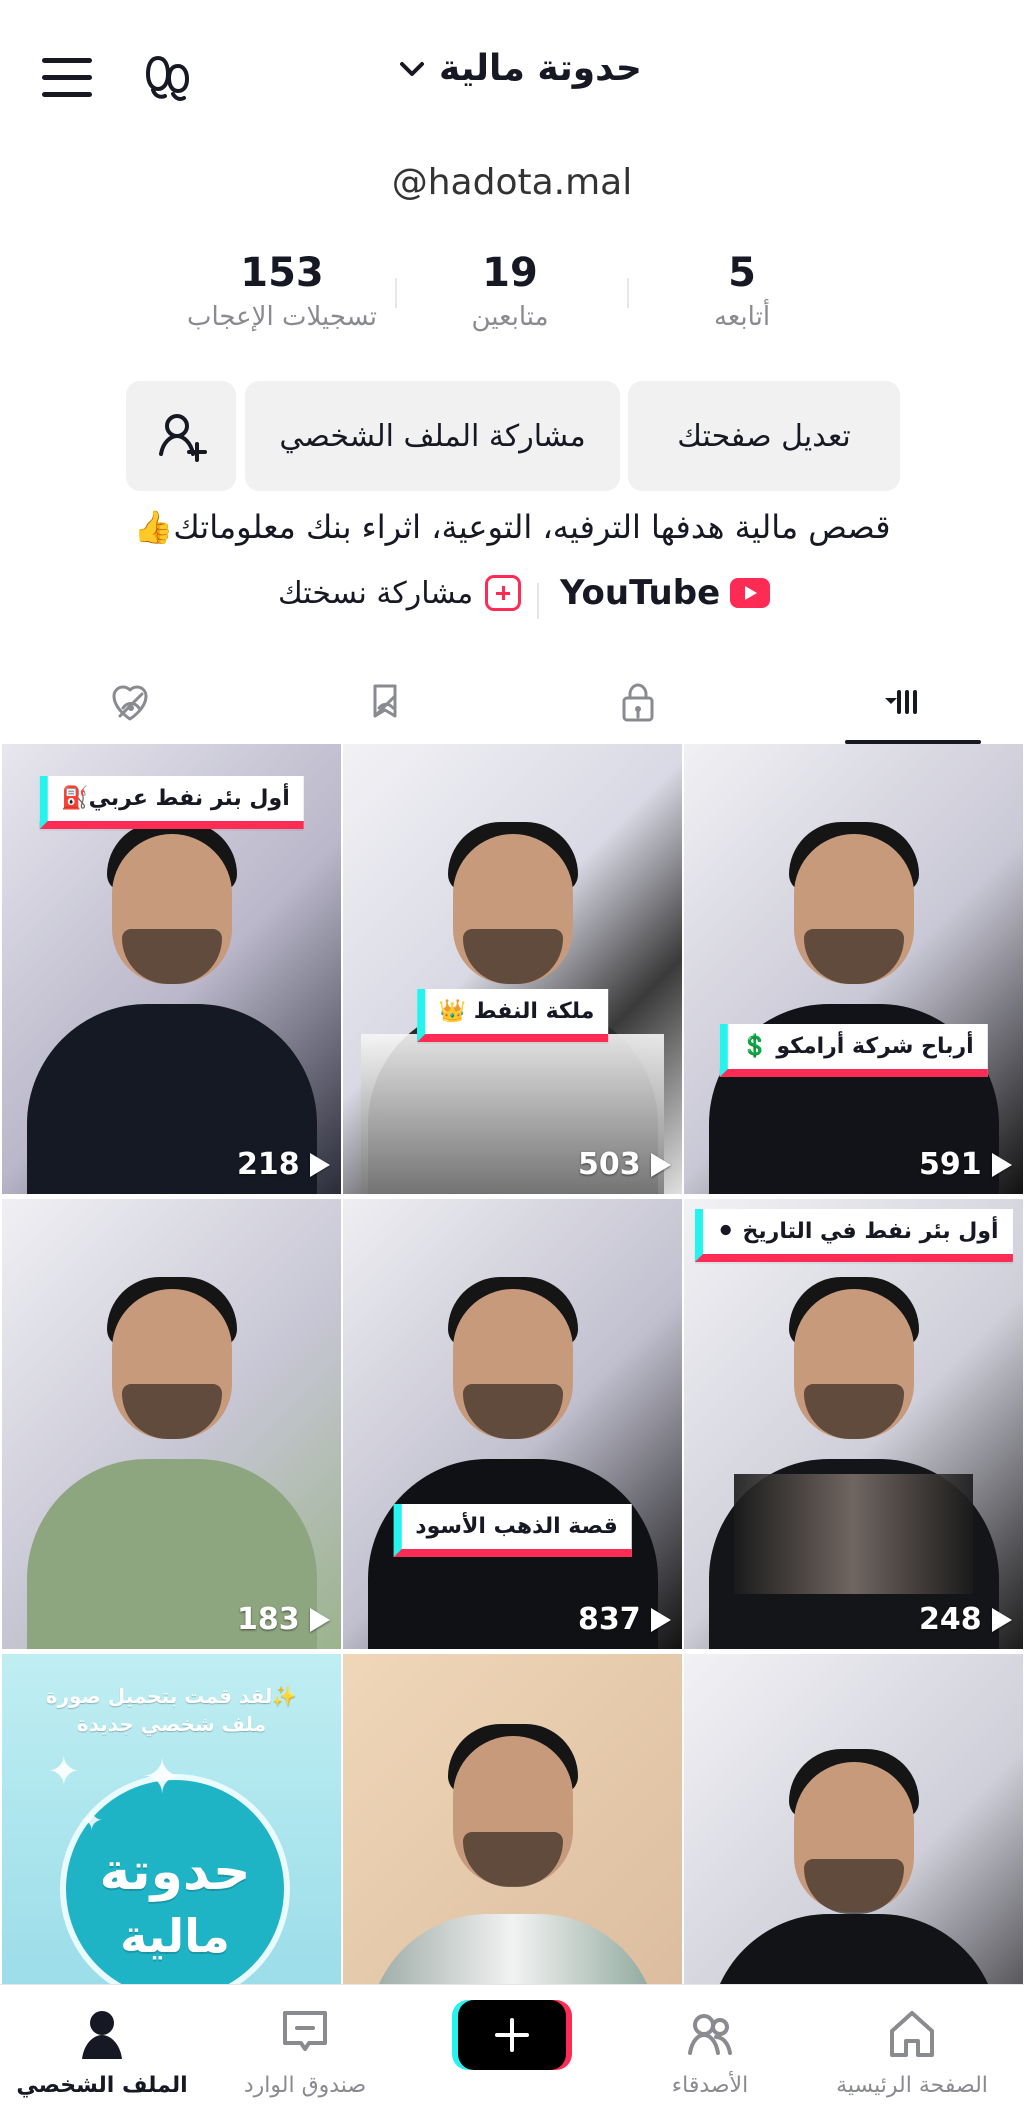 Image resolution: width=1024 pixels, height=2116 pixels. I want to click on saved-hidden-icon, so click(385, 701).